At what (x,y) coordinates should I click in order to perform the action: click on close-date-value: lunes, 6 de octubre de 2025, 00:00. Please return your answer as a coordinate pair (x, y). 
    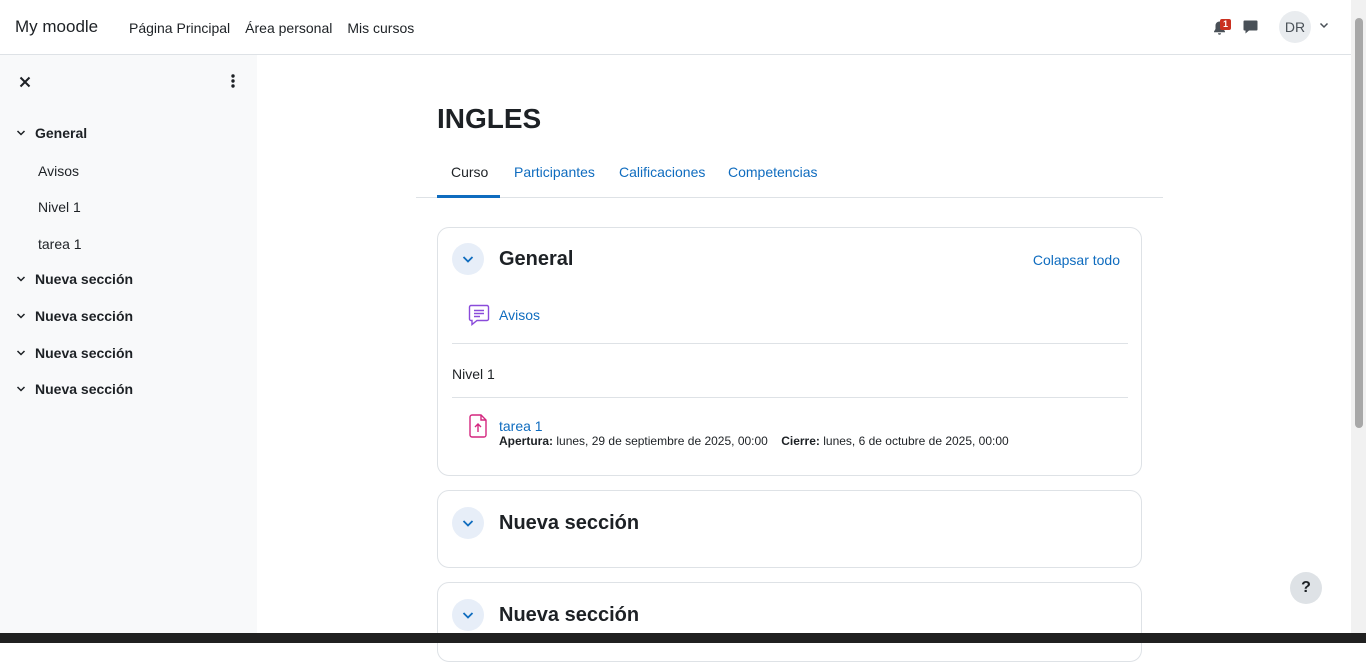
    Looking at the image, I should click on (916, 441).